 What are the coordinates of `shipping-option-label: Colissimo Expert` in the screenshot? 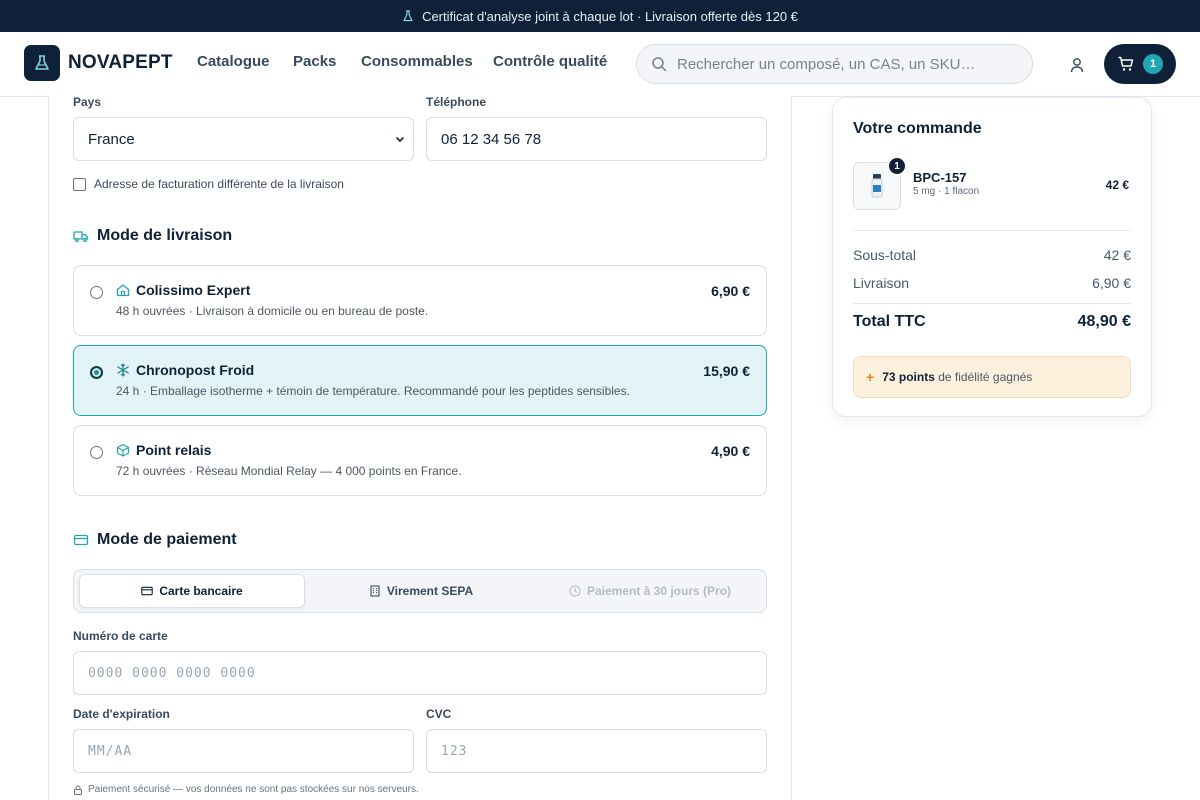 It's located at (193, 290).